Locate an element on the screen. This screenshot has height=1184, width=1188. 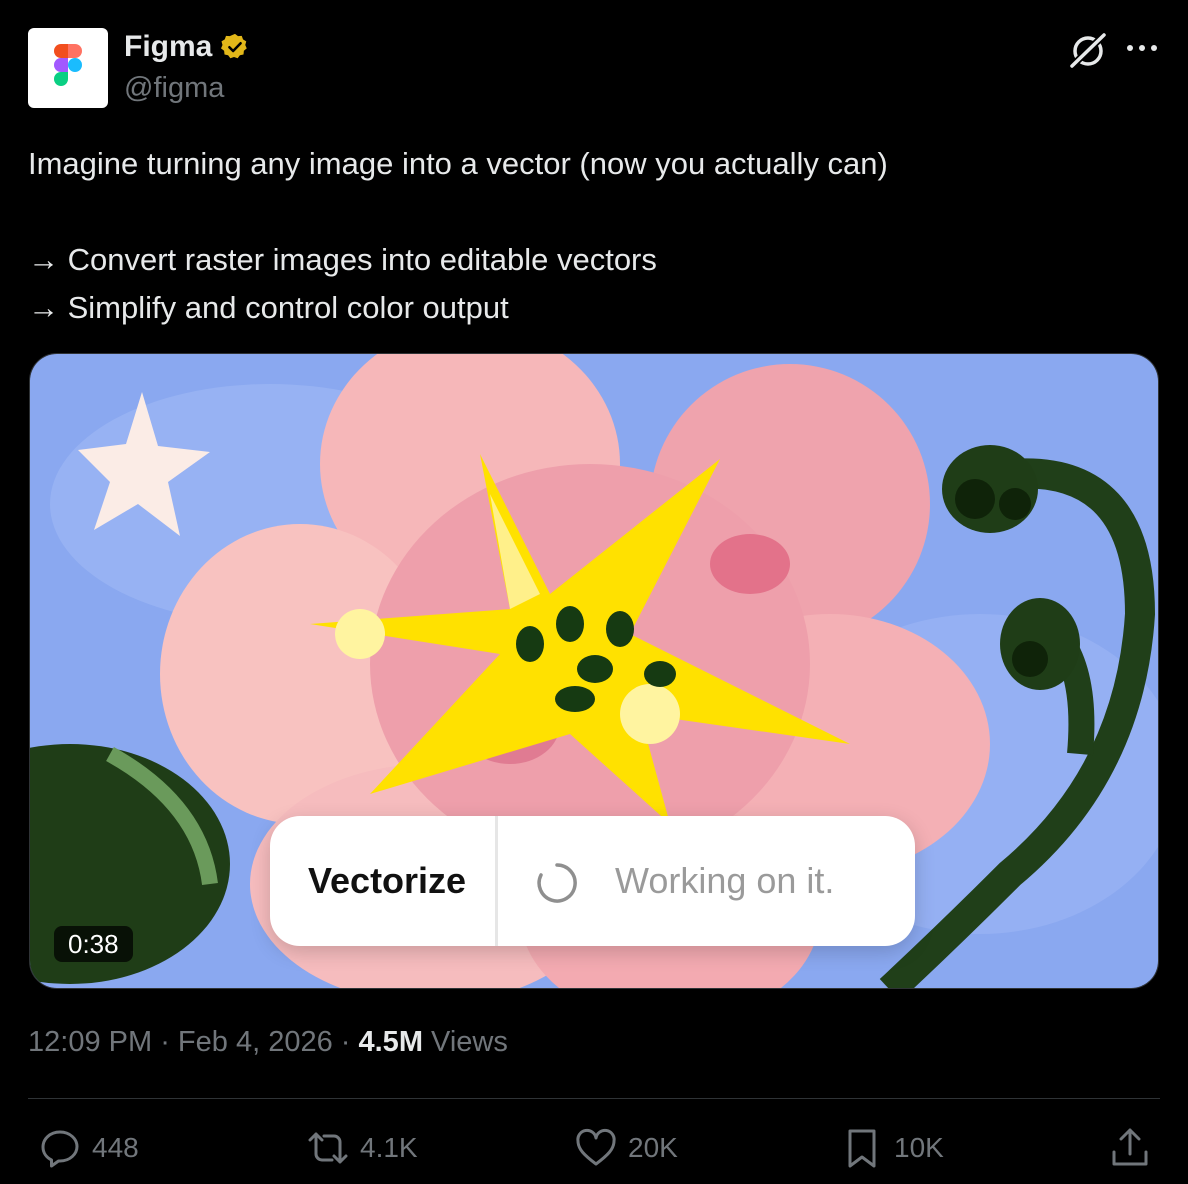
video-duration-badge: 0:38 is located at coordinates (93, 944).